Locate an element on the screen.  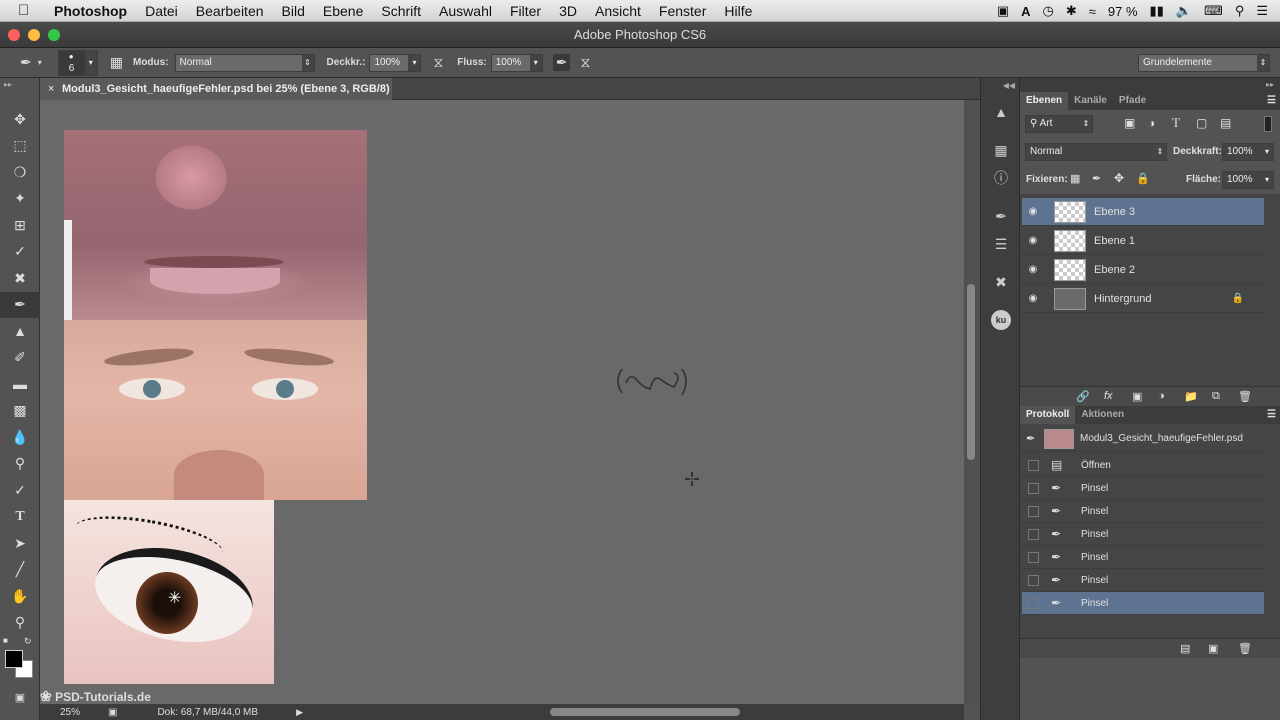
menu-datei: Datei is located at coordinates (161, 11).